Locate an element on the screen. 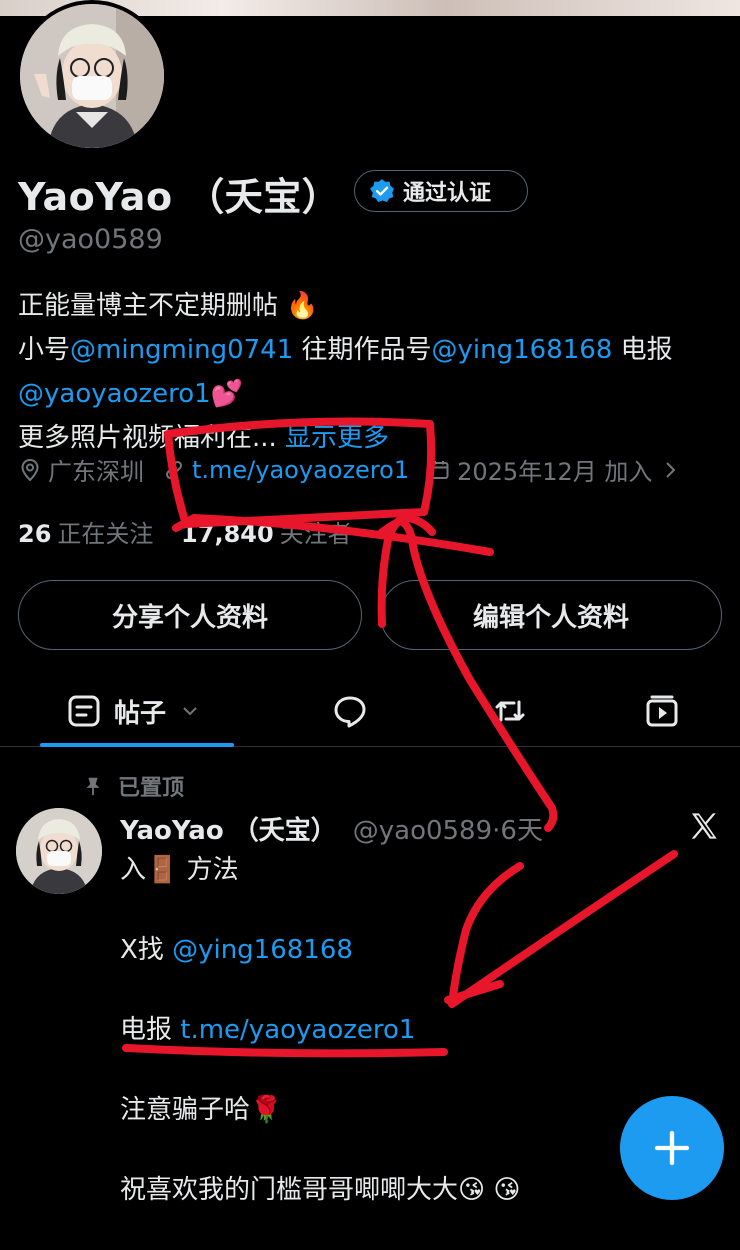  mention-link: @yaoyaozero1 is located at coordinates (114, 394).